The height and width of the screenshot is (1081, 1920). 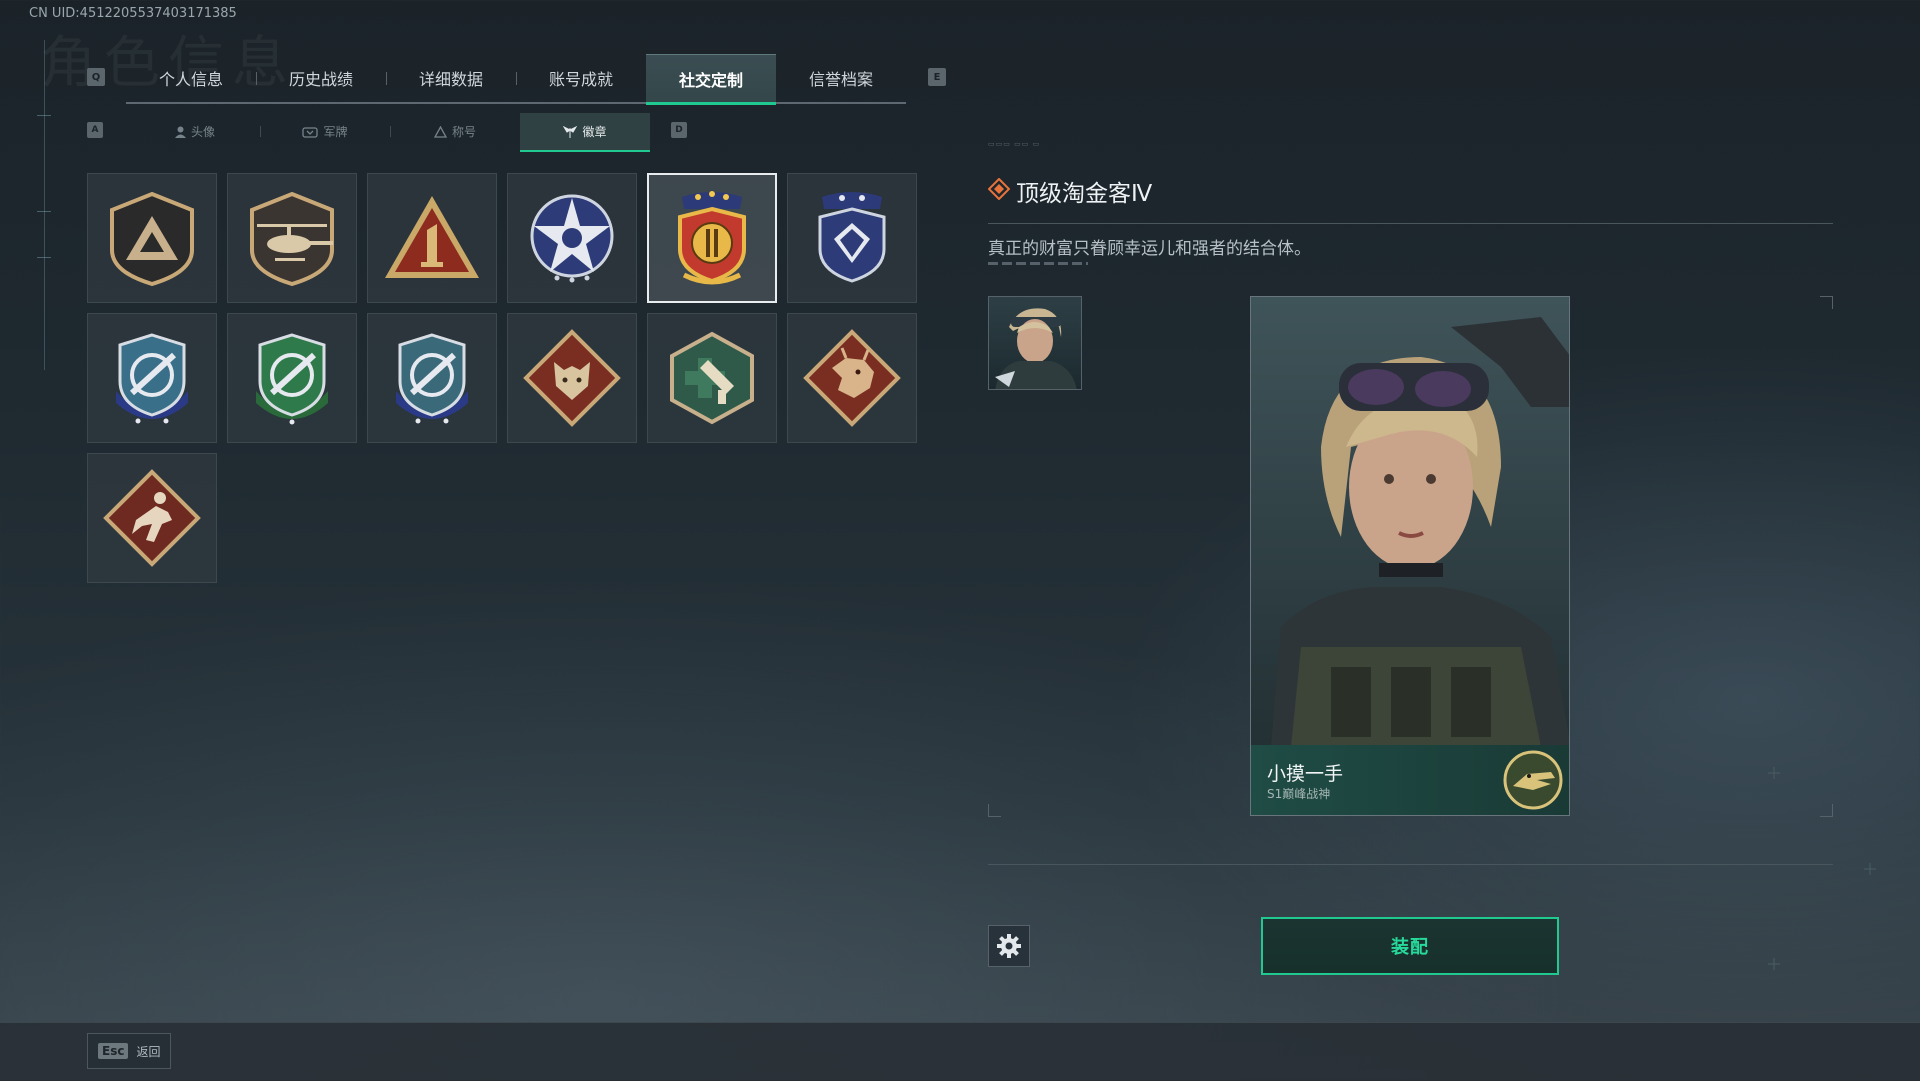 I want to click on subtab-badge-label: 徽章, so click(x=594, y=132).